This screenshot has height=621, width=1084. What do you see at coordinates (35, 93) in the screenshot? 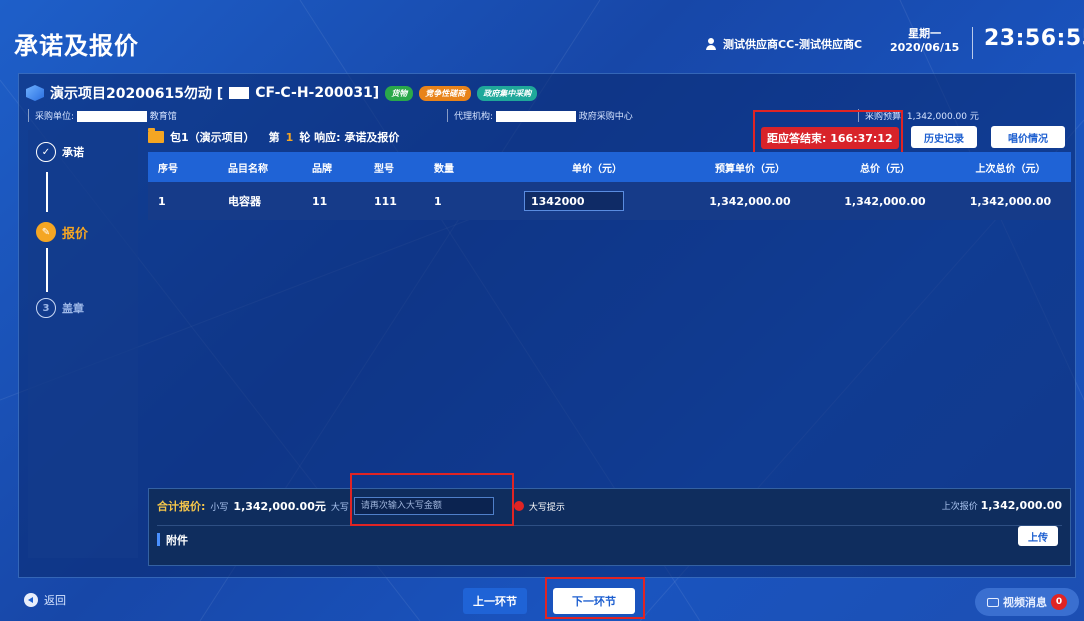
I see `project-icon` at bounding box center [35, 93].